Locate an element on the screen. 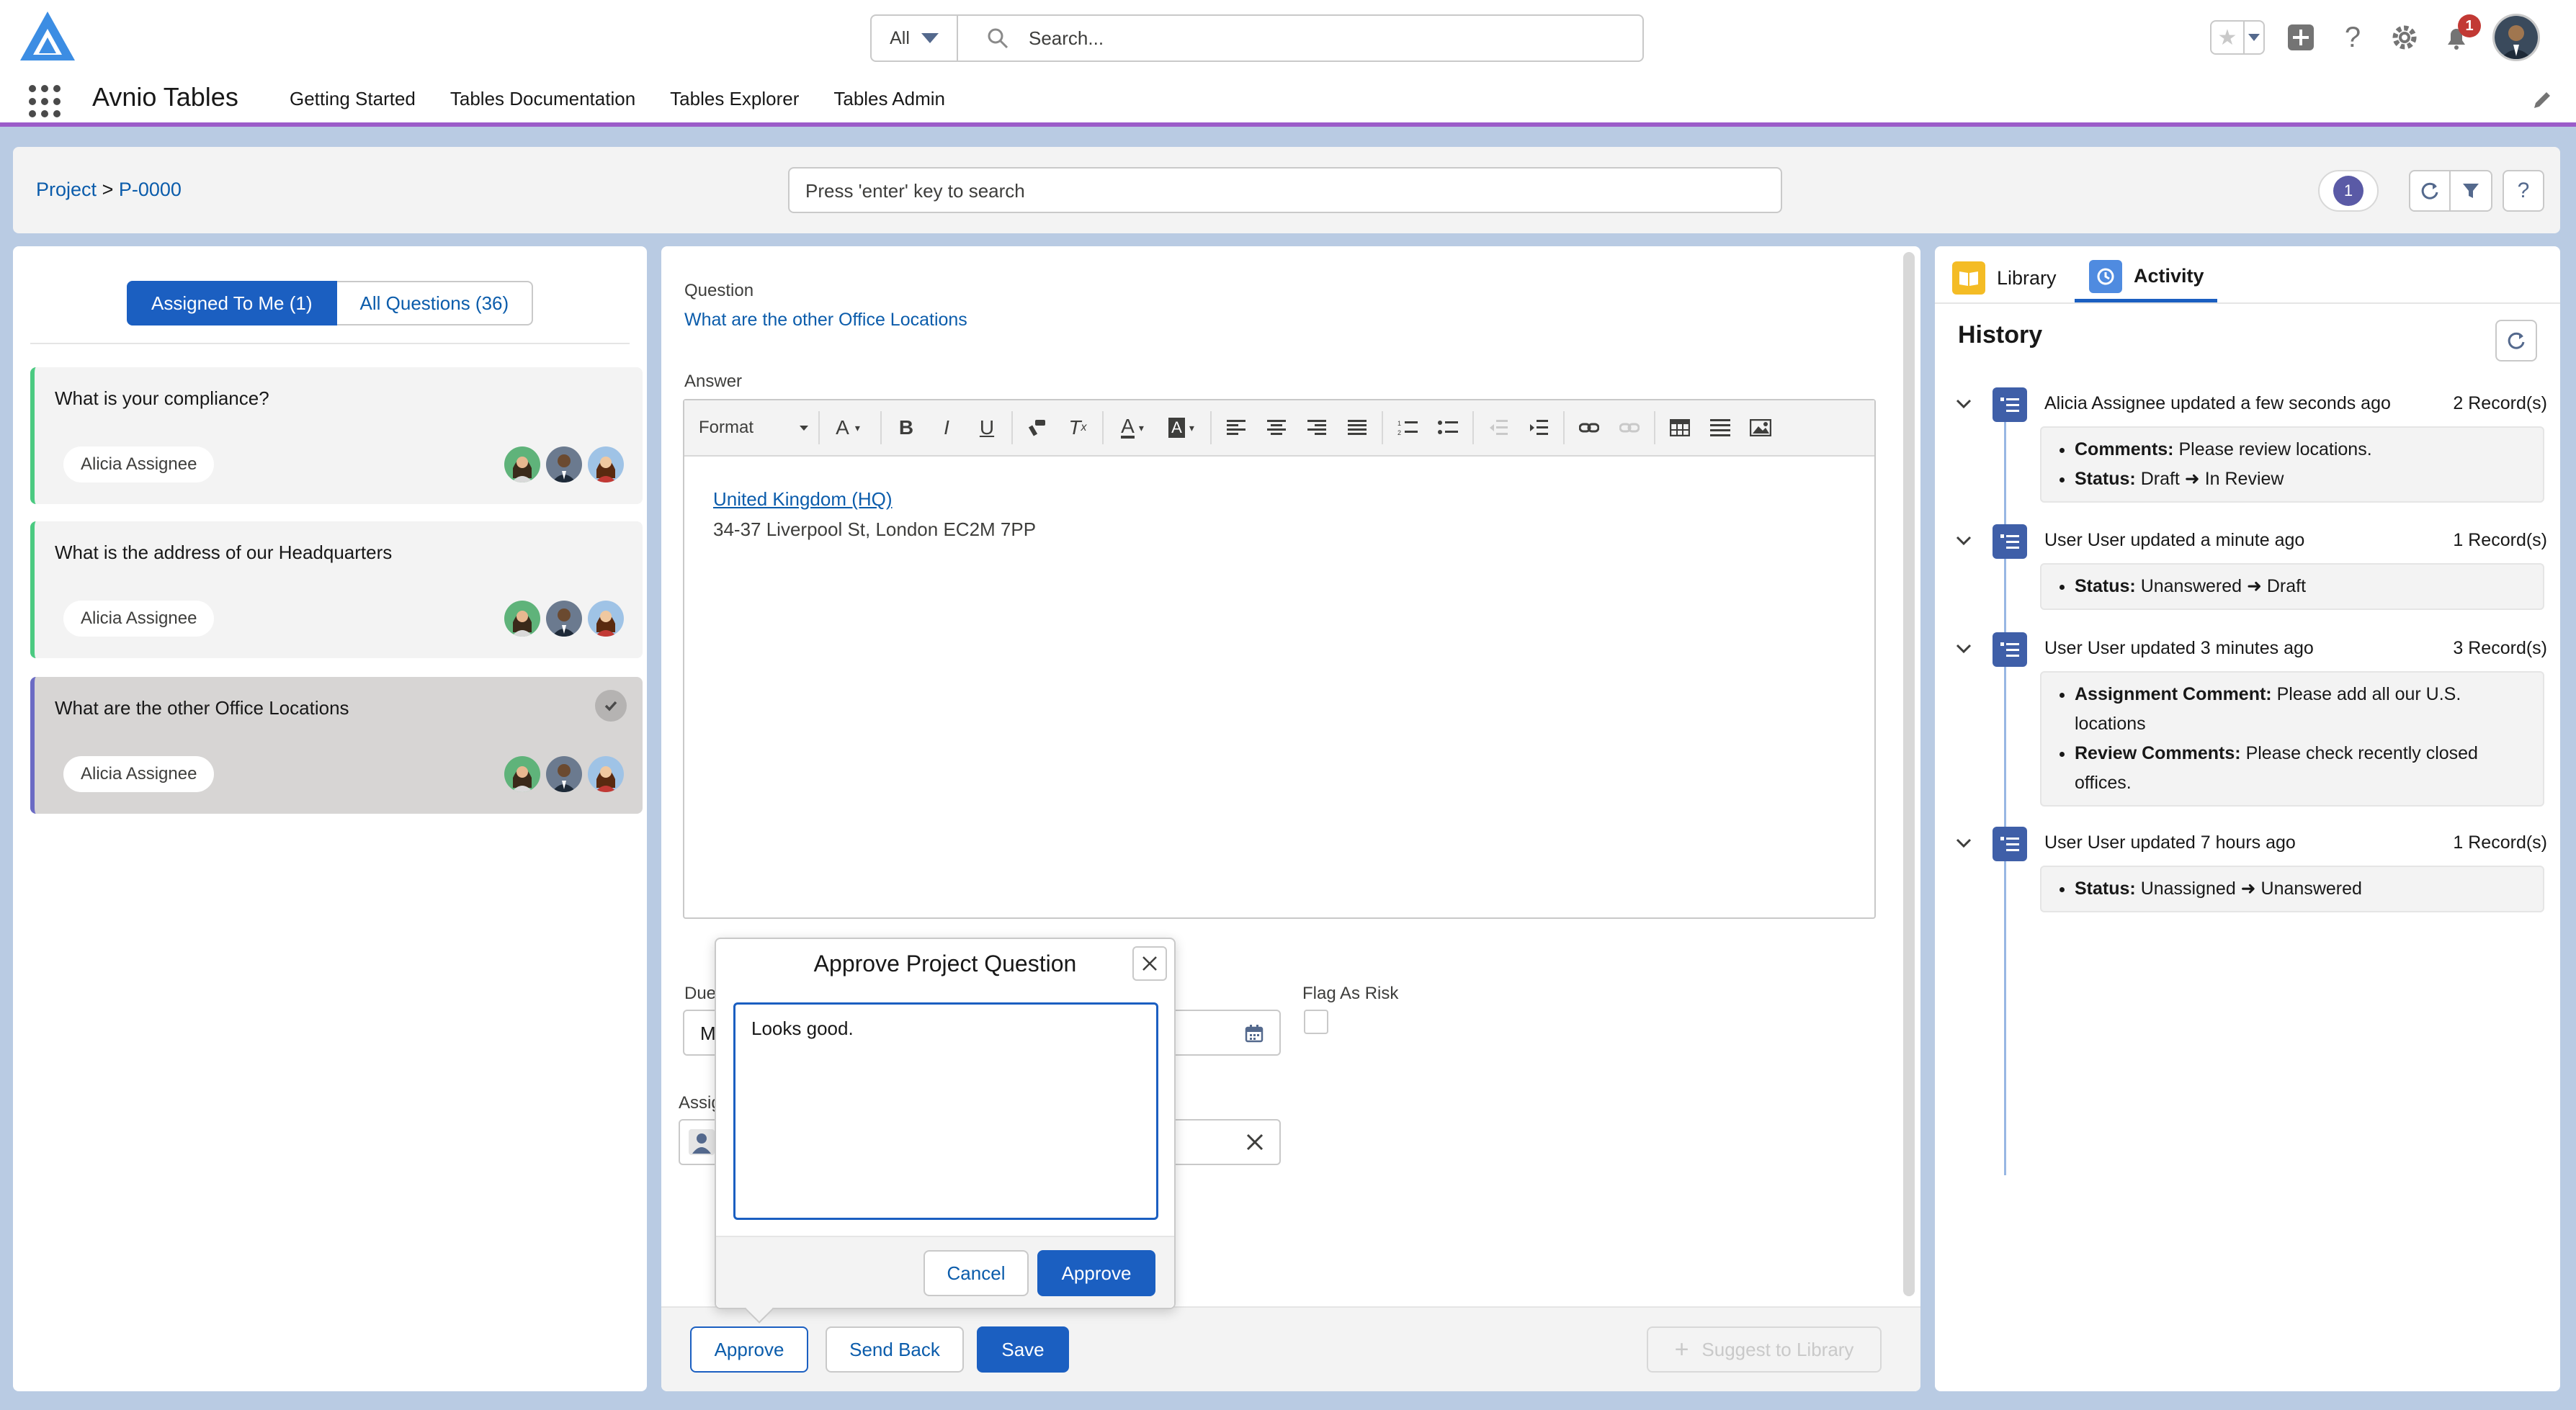  nav-item-tables-explorer: Tables Explorer is located at coordinates (734, 99).